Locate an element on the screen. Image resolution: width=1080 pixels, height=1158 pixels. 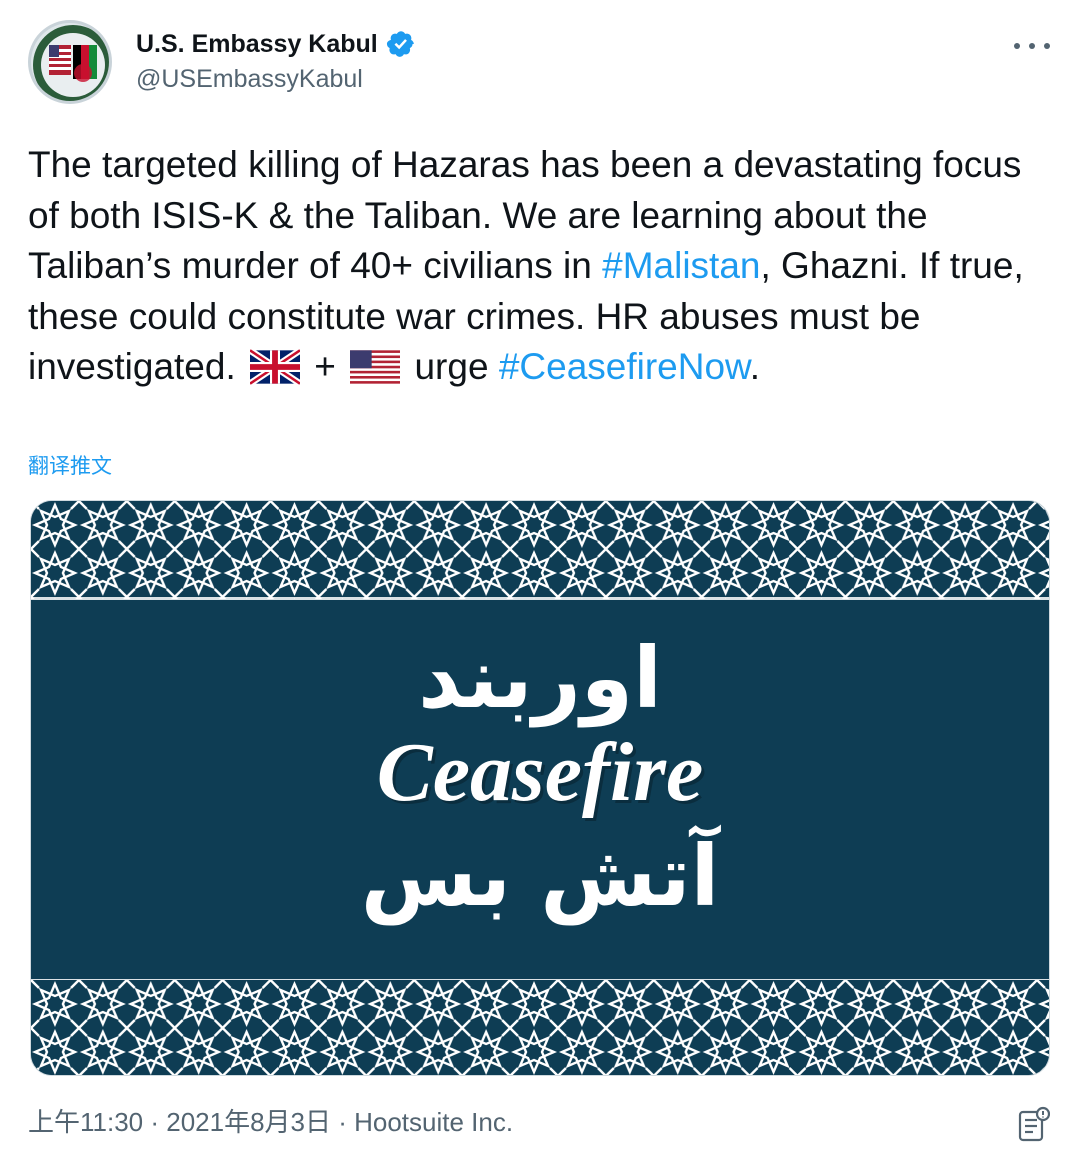
embassy-seal-icon is located at coordinates (71, 63).